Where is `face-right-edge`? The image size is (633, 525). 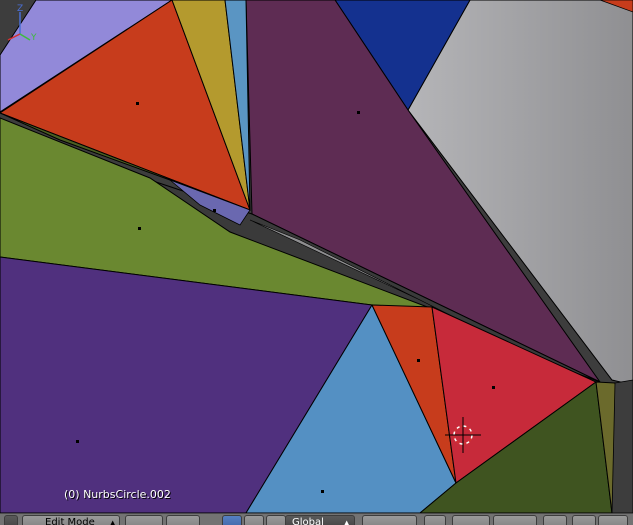 face-right-edge is located at coordinates (622, 446).